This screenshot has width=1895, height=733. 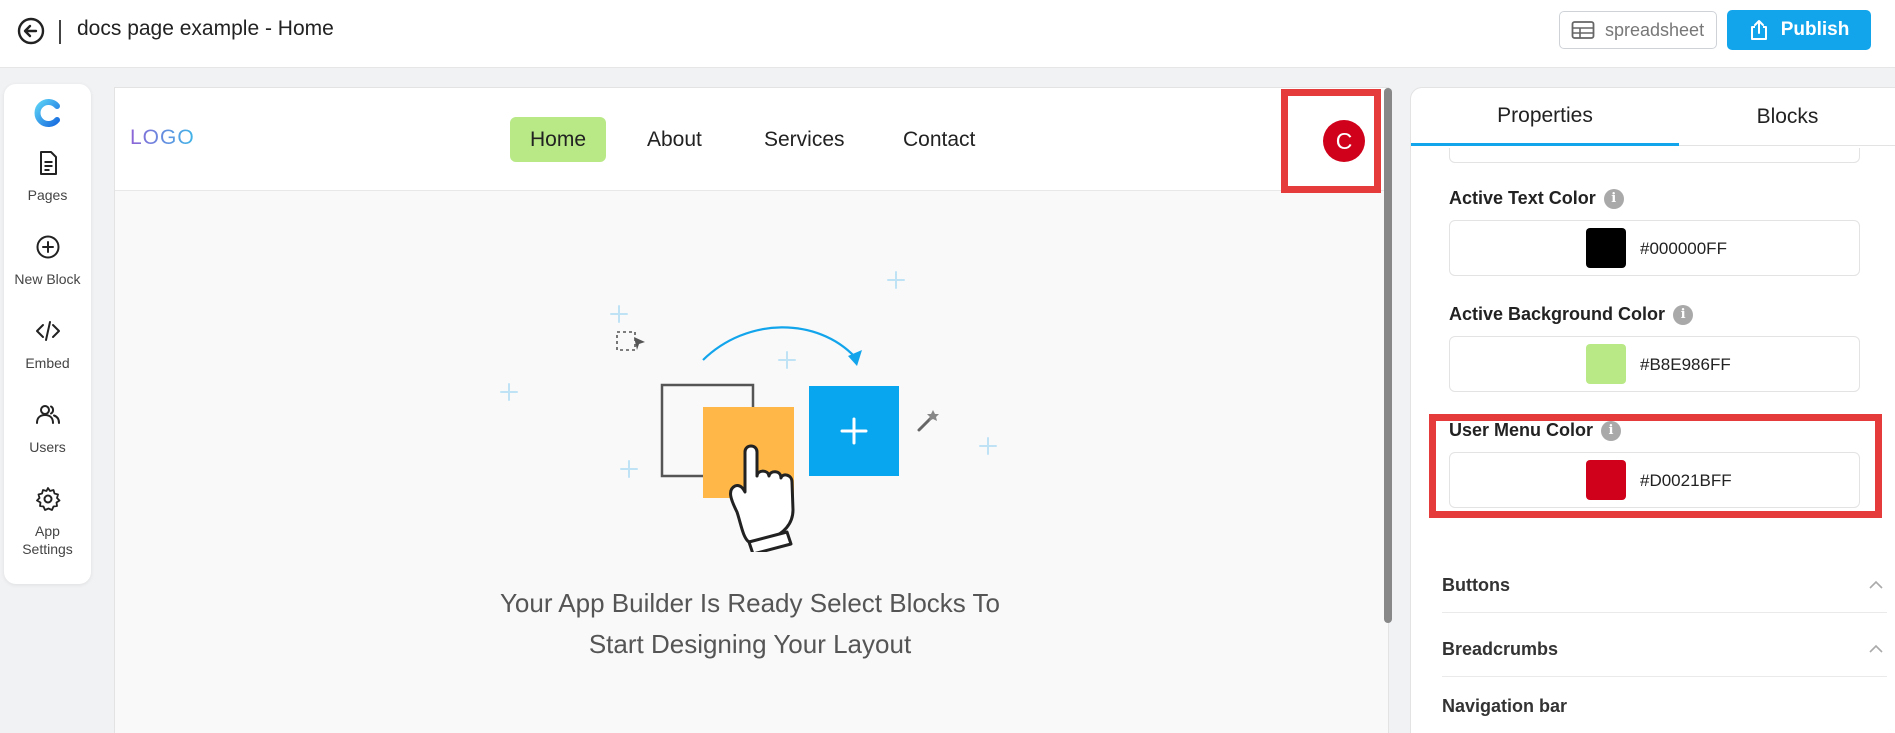 What do you see at coordinates (1815, 29) in the screenshot?
I see `publish-label: Publish` at bounding box center [1815, 29].